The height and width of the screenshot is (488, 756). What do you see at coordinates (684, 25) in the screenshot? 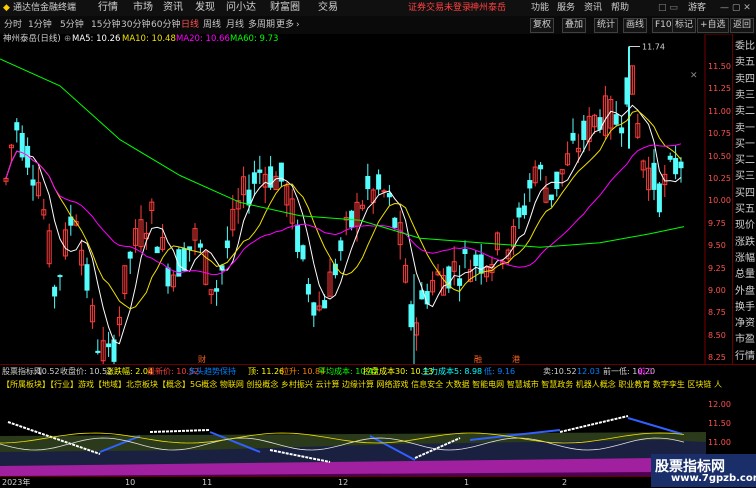
I see `mark-button: 标记` at bounding box center [684, 25].